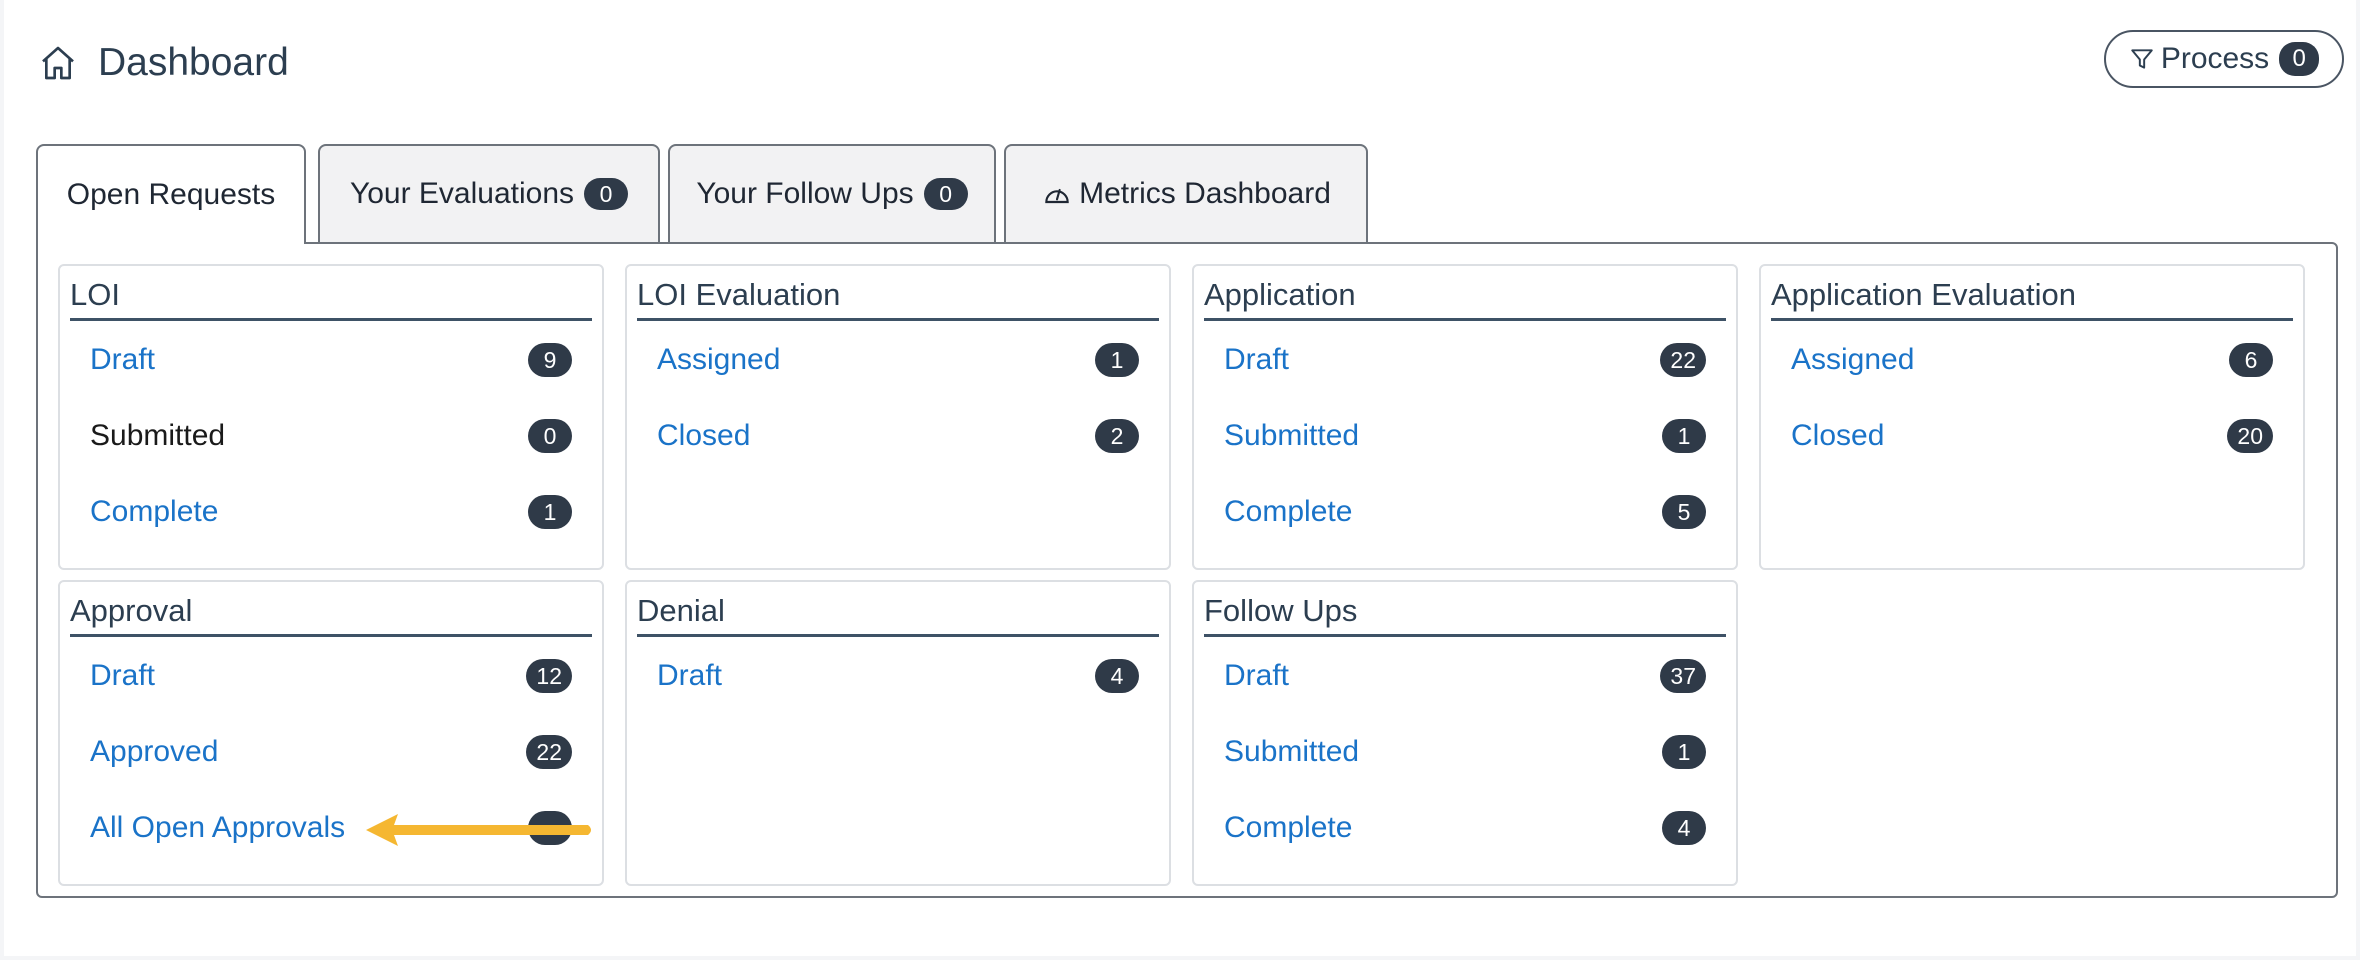 Image resolution: width=2360 pixels, height=960 pixels. I want to click on count-badge: 20, so click(2250, 436).